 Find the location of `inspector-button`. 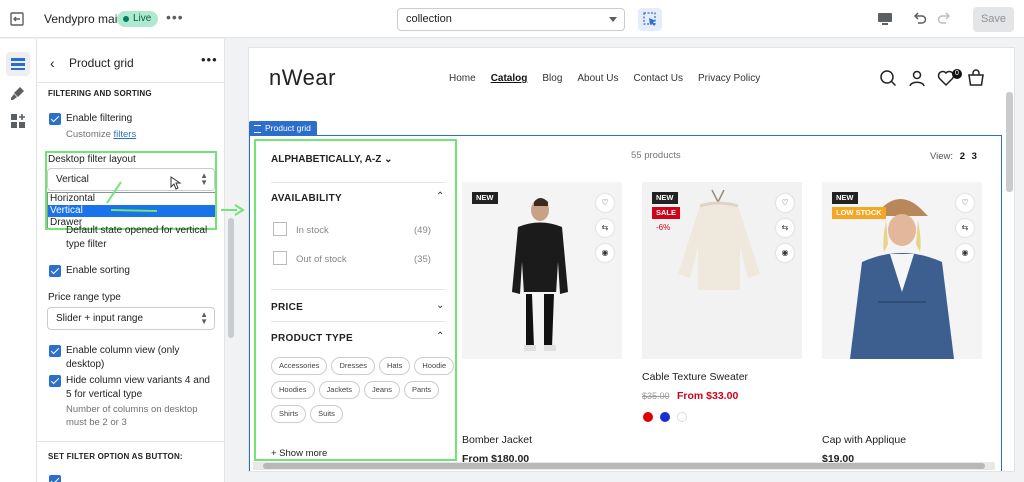

inspector-button is located at coordinates (650, 19).